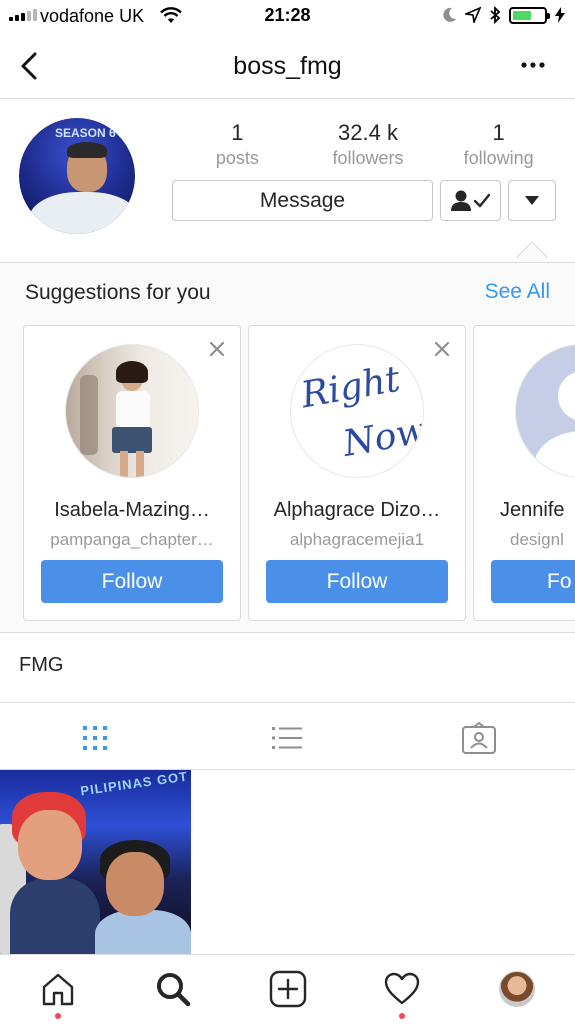 The image size is (575, 1024). Describe the element at coordinates (537, 539) in the screenshot. I see `suggestion-handle: designl` at that location.